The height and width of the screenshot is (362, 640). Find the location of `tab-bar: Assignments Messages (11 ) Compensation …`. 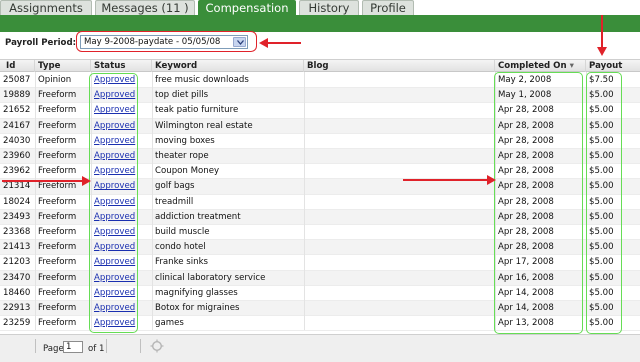

tab-bar: Assignments Messages (11 ) Compensation … is located at coordinates (320, 7).